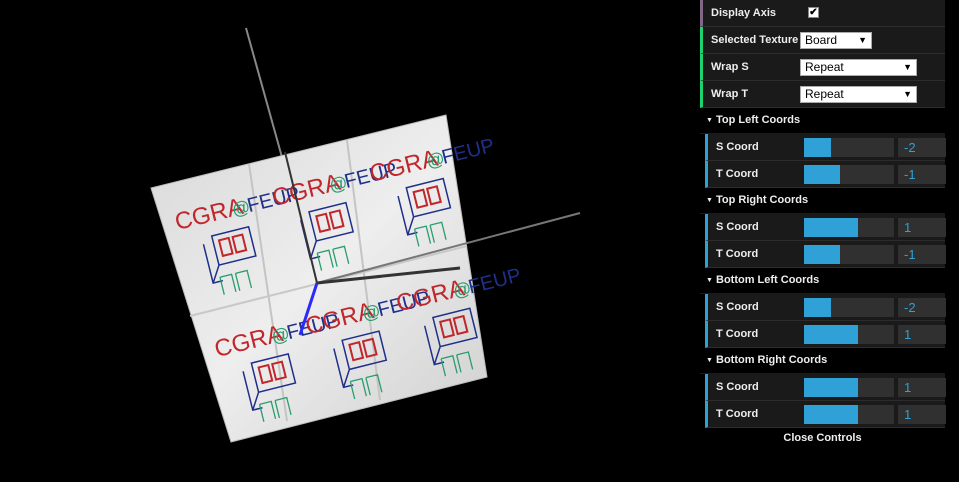 Image resolution: width=959 pixels, height=482 pixels. I want to click on display-axis-row: Display Axis ✔, so click(822, 13).